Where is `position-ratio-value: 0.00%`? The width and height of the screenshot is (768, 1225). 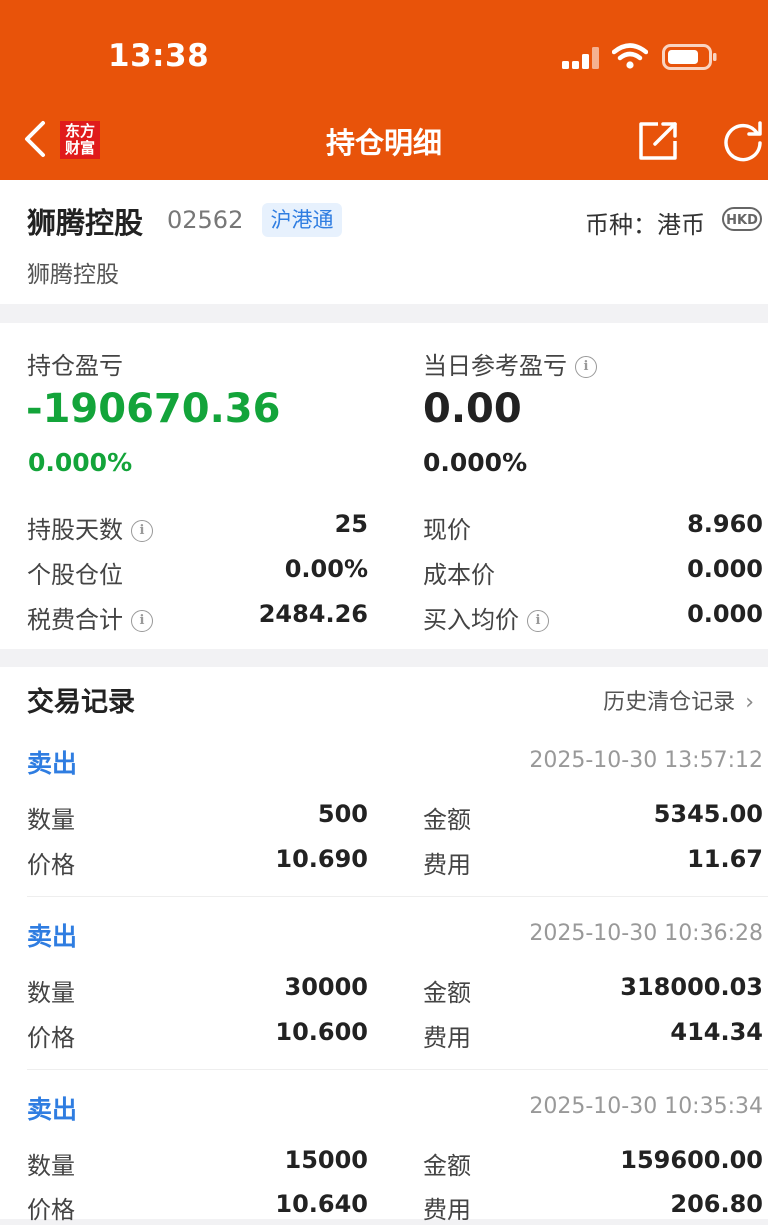 position-ratio-value: 0.00% is located at coordinates (326, 569).